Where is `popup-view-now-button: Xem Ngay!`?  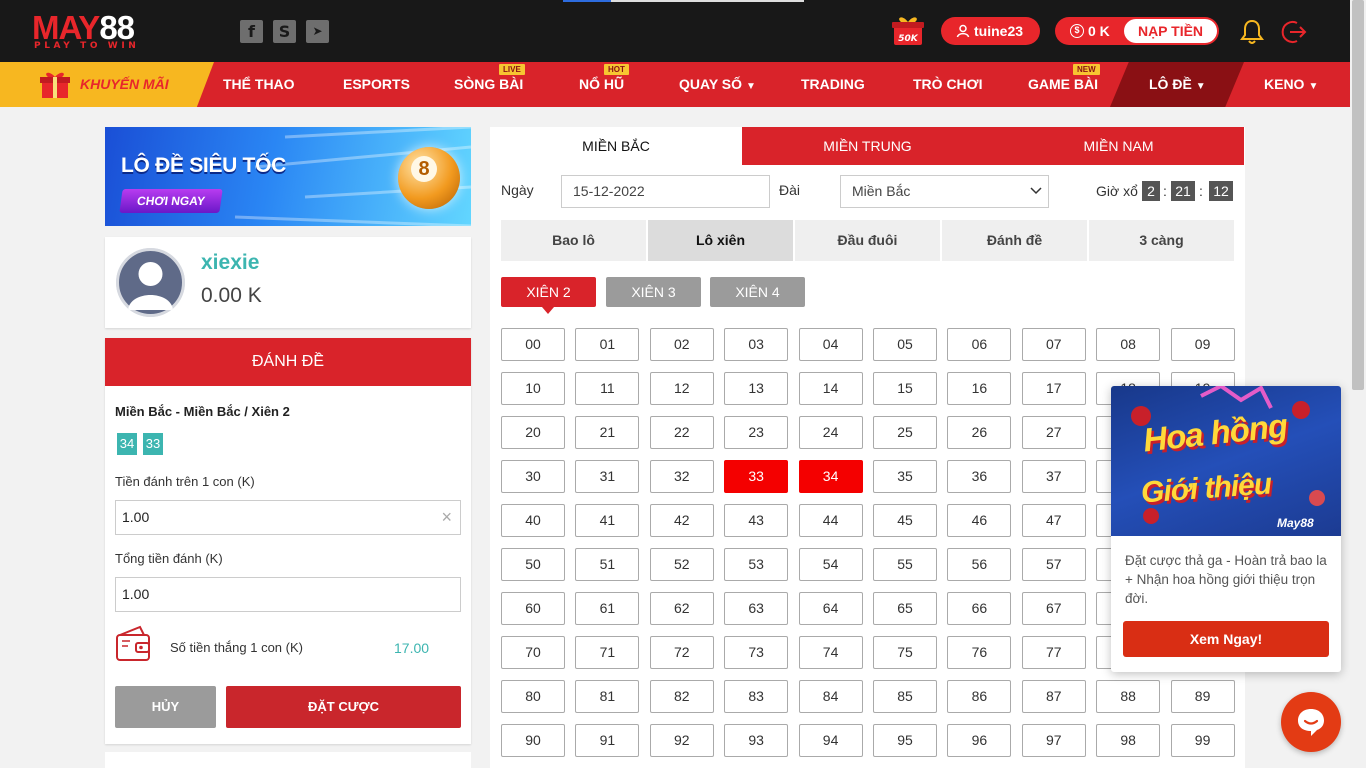
popup-view-now-button: Xem Ngay! is located at coordinates (1226, 639).